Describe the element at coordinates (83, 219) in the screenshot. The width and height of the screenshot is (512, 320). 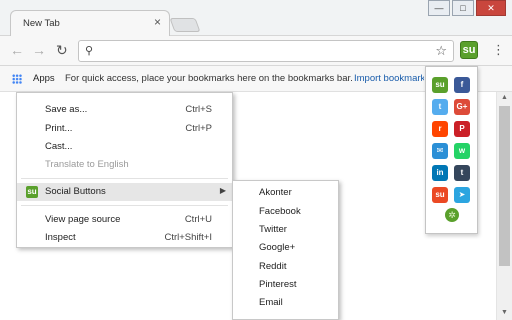
I see `menu-item-label: View page source` at that location.